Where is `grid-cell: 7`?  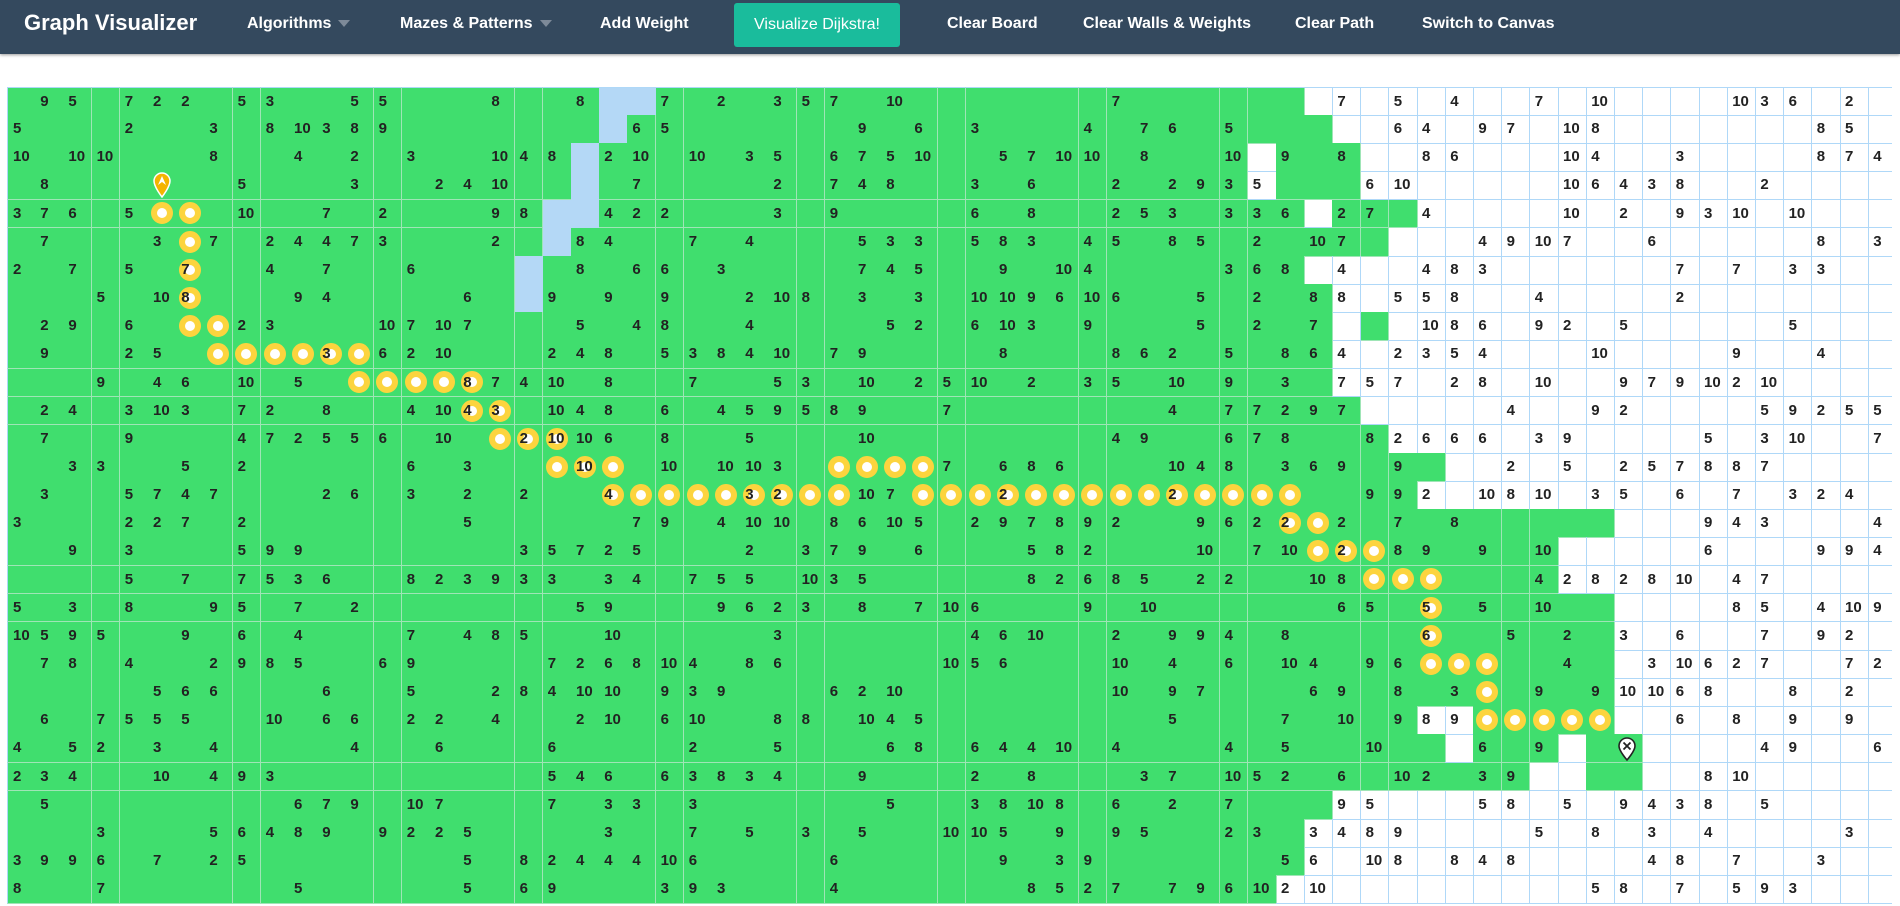
grid-cell: 7 is located at coordinates (1347, 383).